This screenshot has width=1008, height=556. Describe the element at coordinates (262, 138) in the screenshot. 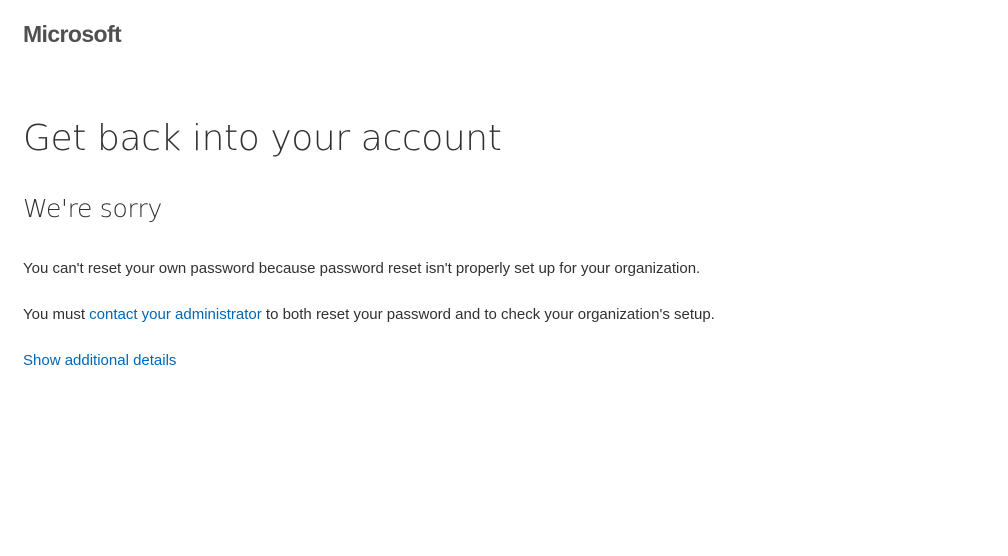

I see `page-title: Get back into your account` at that location.